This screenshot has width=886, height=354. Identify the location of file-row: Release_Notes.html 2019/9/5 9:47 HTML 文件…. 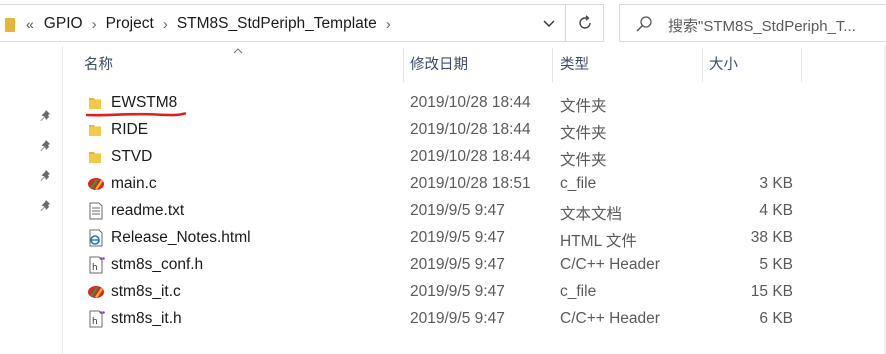
(474, 238).